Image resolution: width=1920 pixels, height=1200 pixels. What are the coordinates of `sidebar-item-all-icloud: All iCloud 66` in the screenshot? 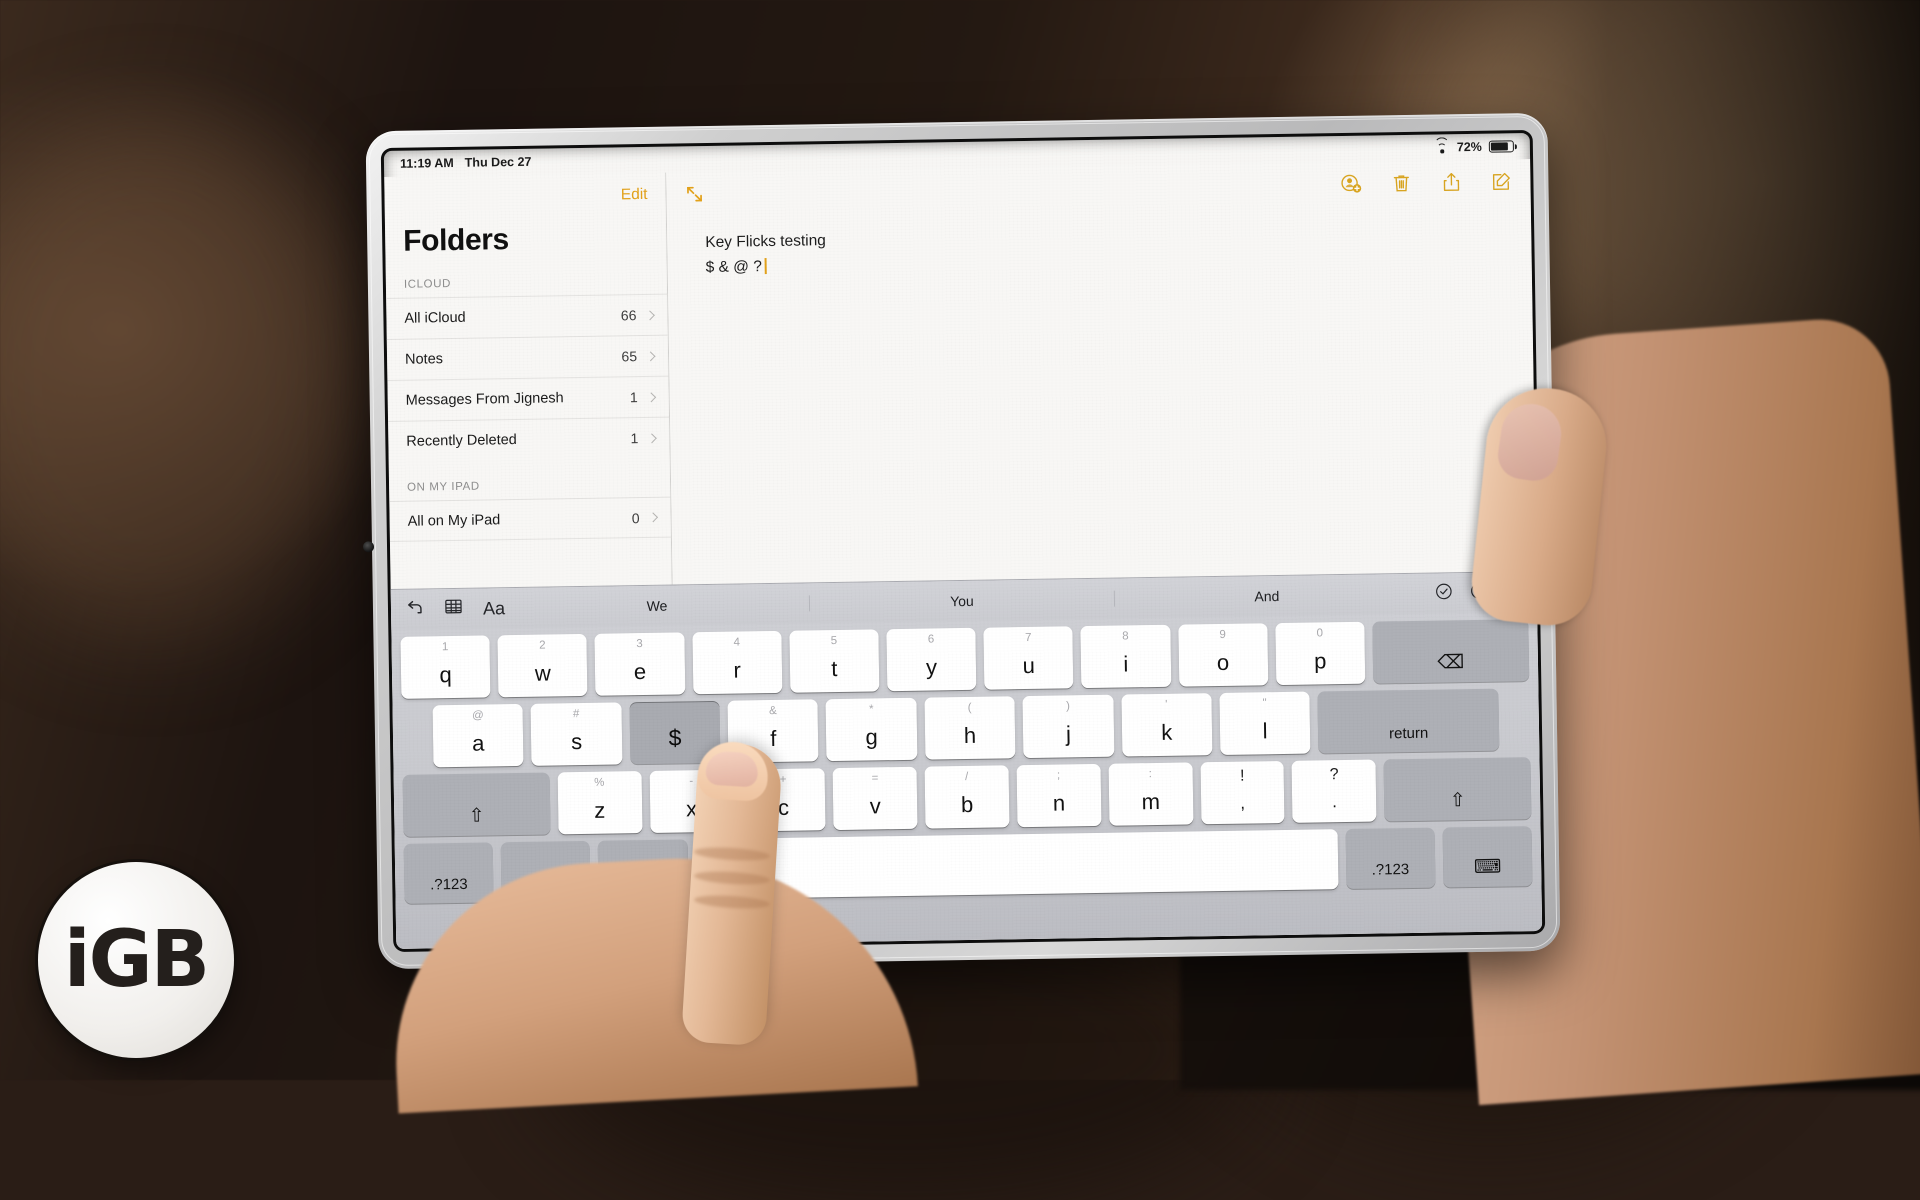 It's located at (527, 316).